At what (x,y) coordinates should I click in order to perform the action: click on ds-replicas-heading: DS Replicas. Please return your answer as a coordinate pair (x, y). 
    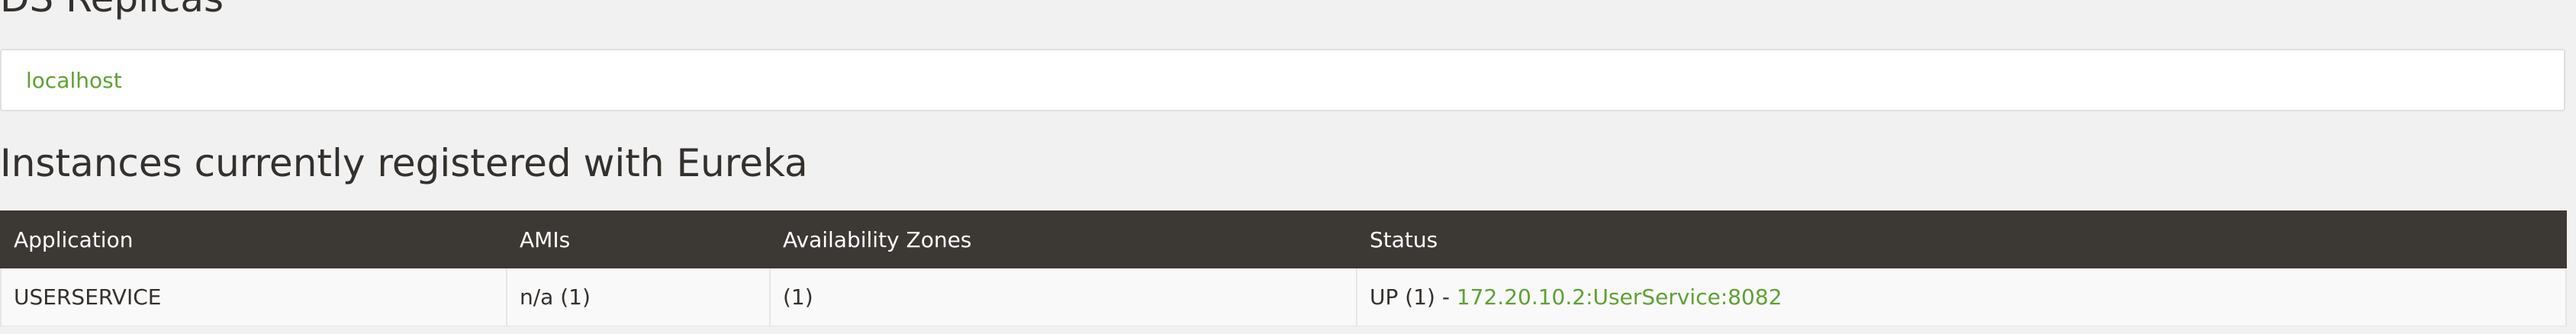
    Looking at the image, I should click on (112, 10).